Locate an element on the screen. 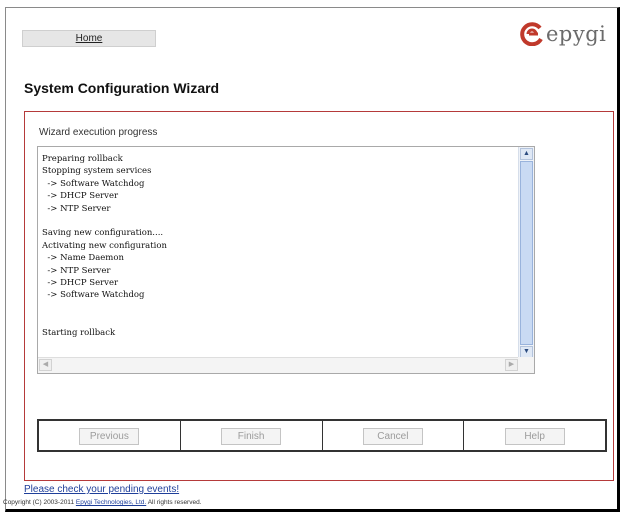  help-button: Help is located at coordinates (534, 436).